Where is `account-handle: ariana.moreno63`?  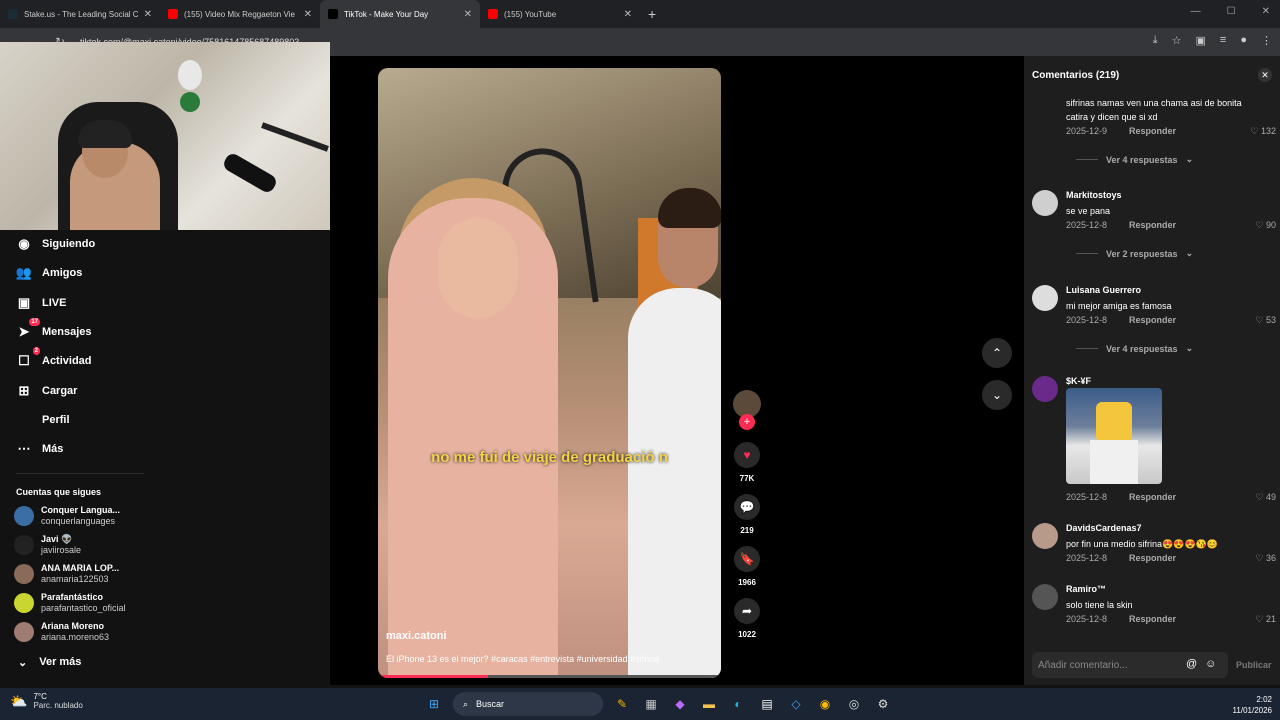
account-handle: ariana.moreno63 is located at coordinates (75, 637).